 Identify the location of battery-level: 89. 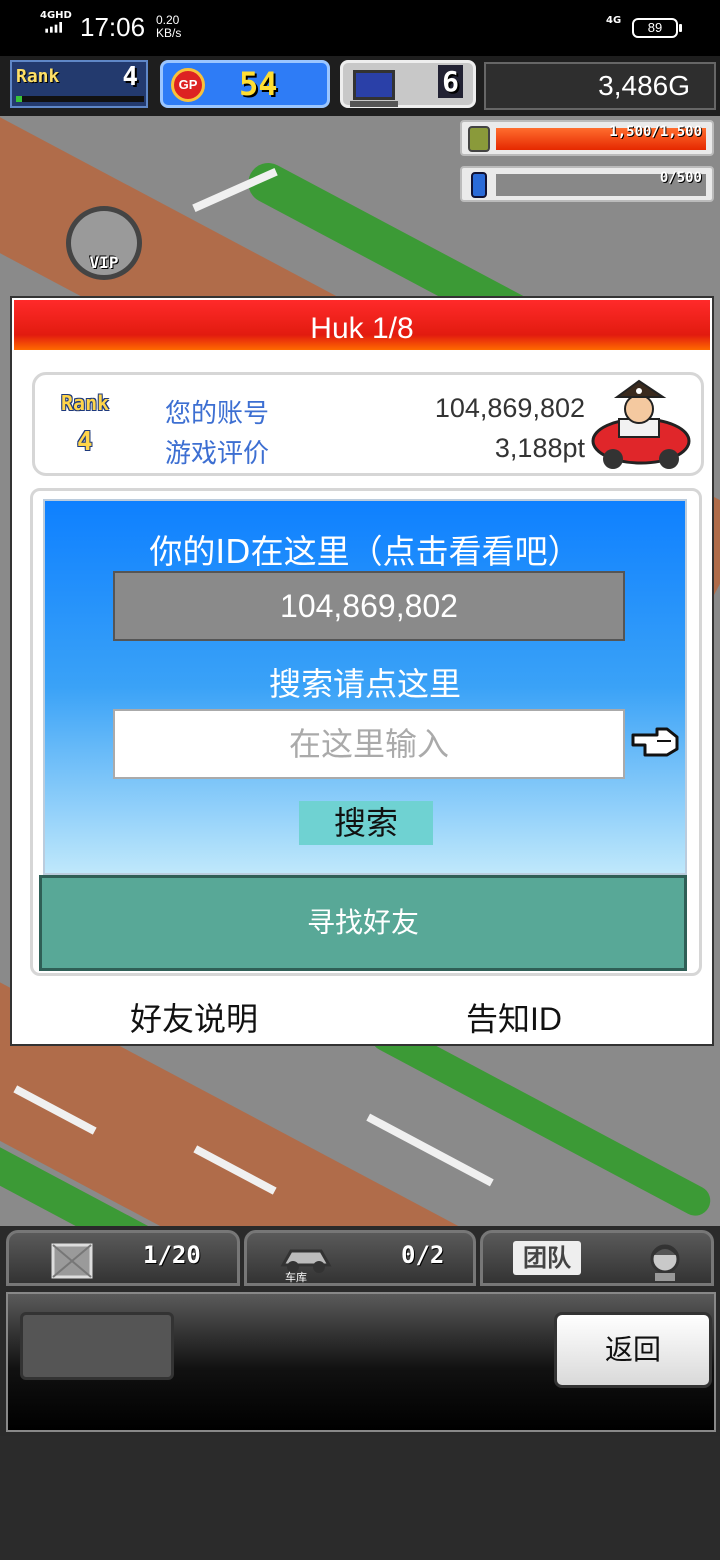
(655, 27).